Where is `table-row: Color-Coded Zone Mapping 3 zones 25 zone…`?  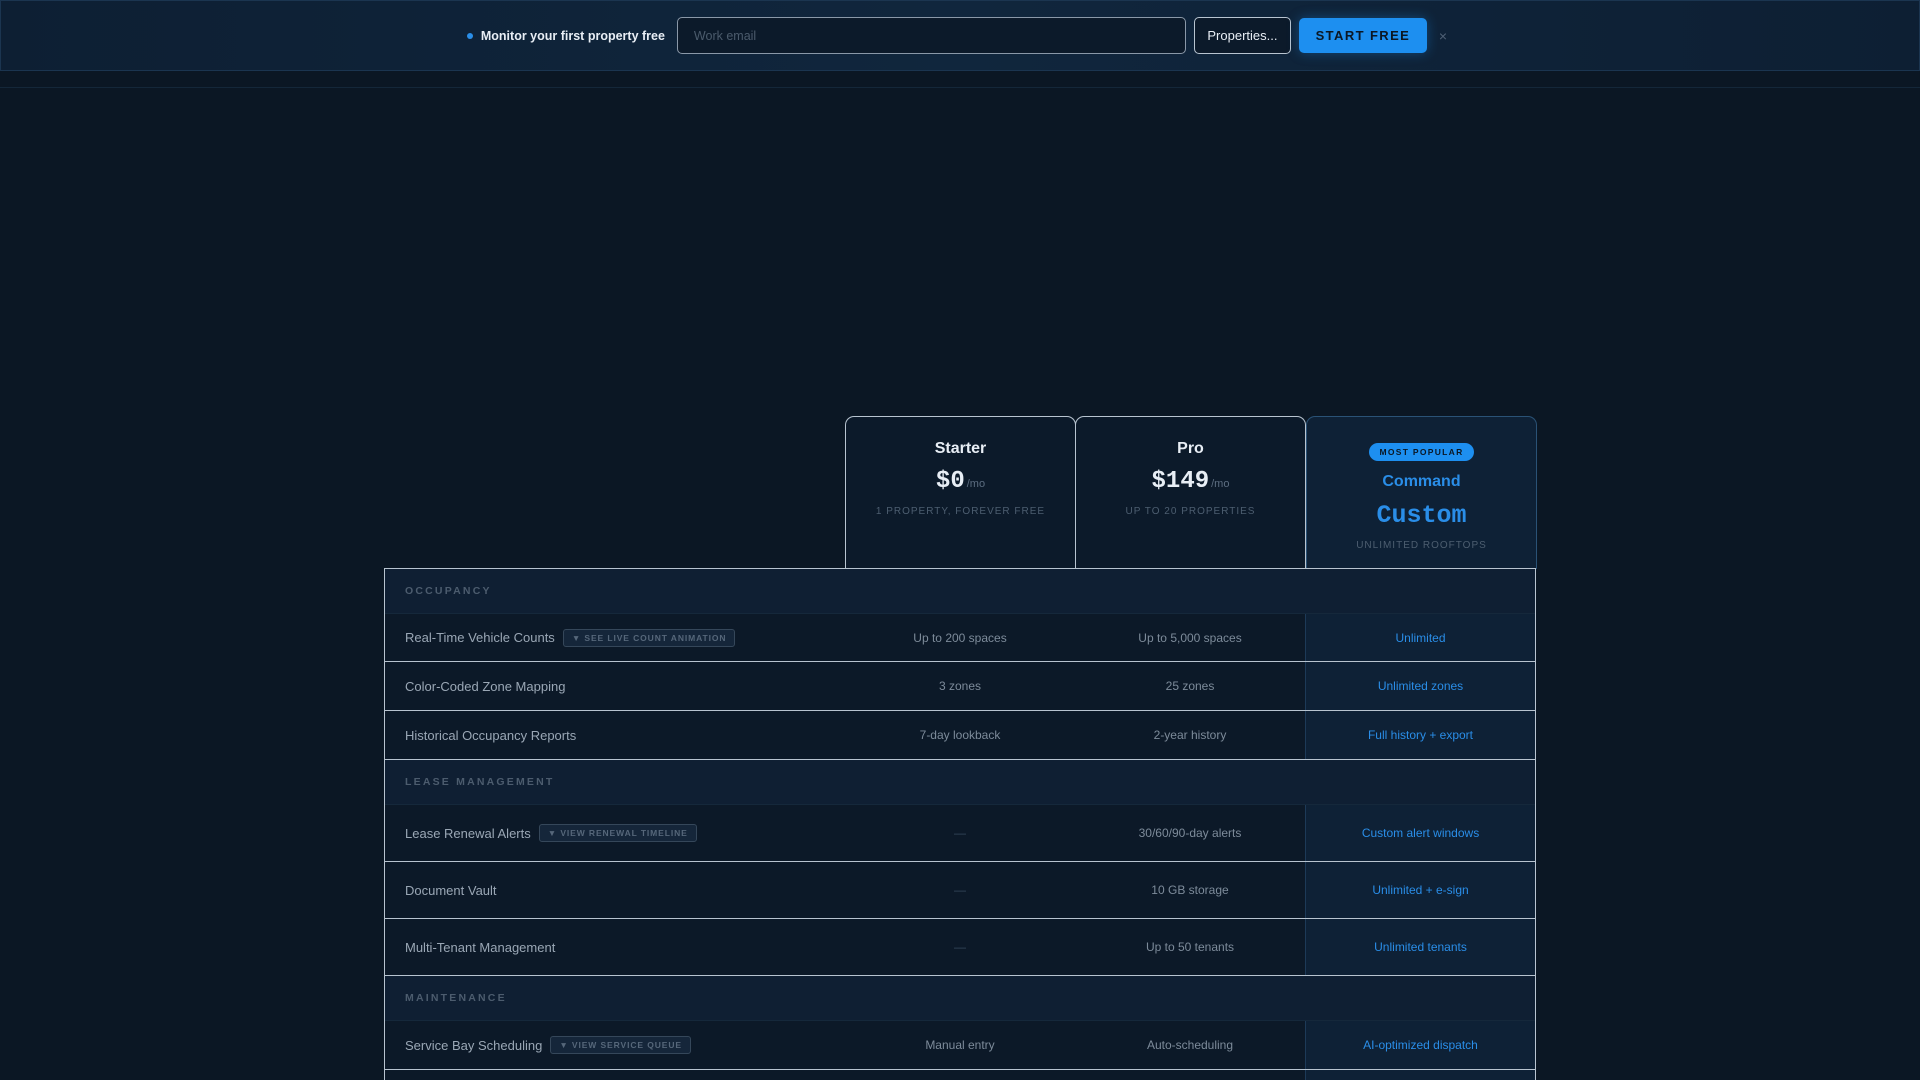 table-row: Color-Coded Zone Mapping 3 zones 25 zone… is located at coordinates (960, 686).